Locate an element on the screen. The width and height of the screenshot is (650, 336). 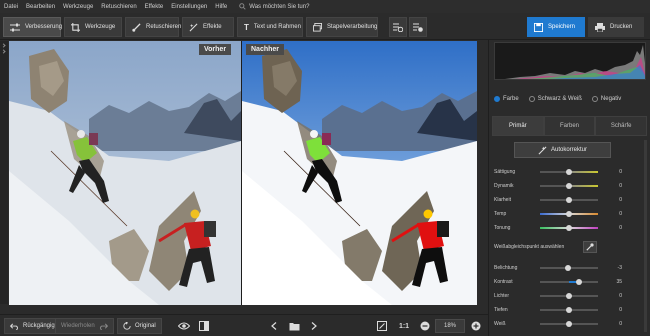
tab-stapelverarbeitung: Stapelverarbeitung is located at coordinates (342, 27).